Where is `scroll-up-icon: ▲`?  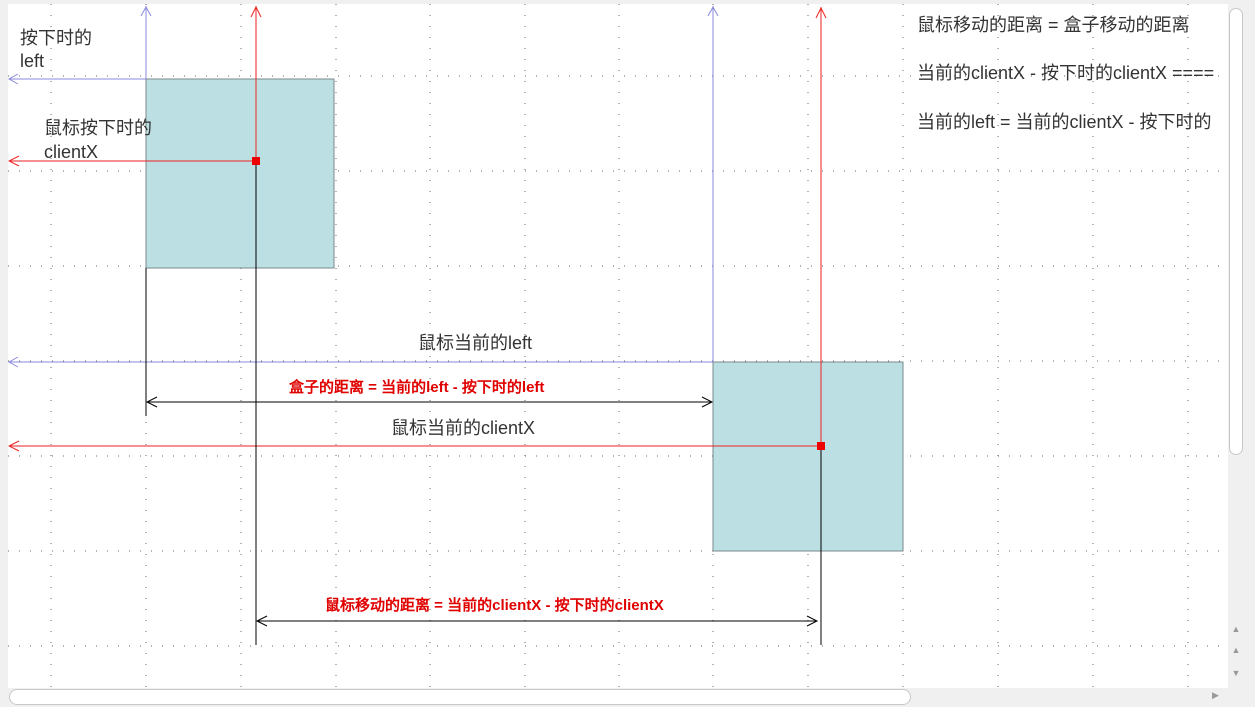 scroll-up-icon: ▲ is located at coordinates (1236, 629).